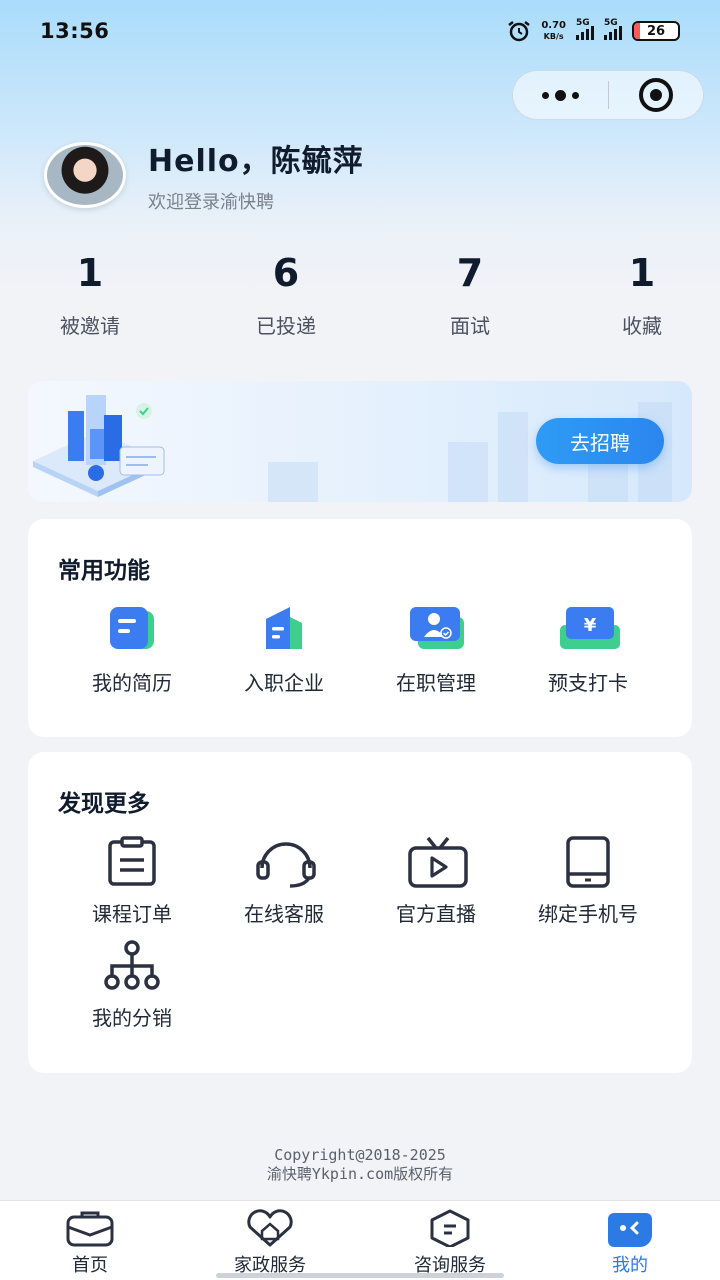 This screenshot has height=1280, width=720. Describe the element at coordinates (436, 631) in the screenshot. I see `employee-card-icon` at that location.